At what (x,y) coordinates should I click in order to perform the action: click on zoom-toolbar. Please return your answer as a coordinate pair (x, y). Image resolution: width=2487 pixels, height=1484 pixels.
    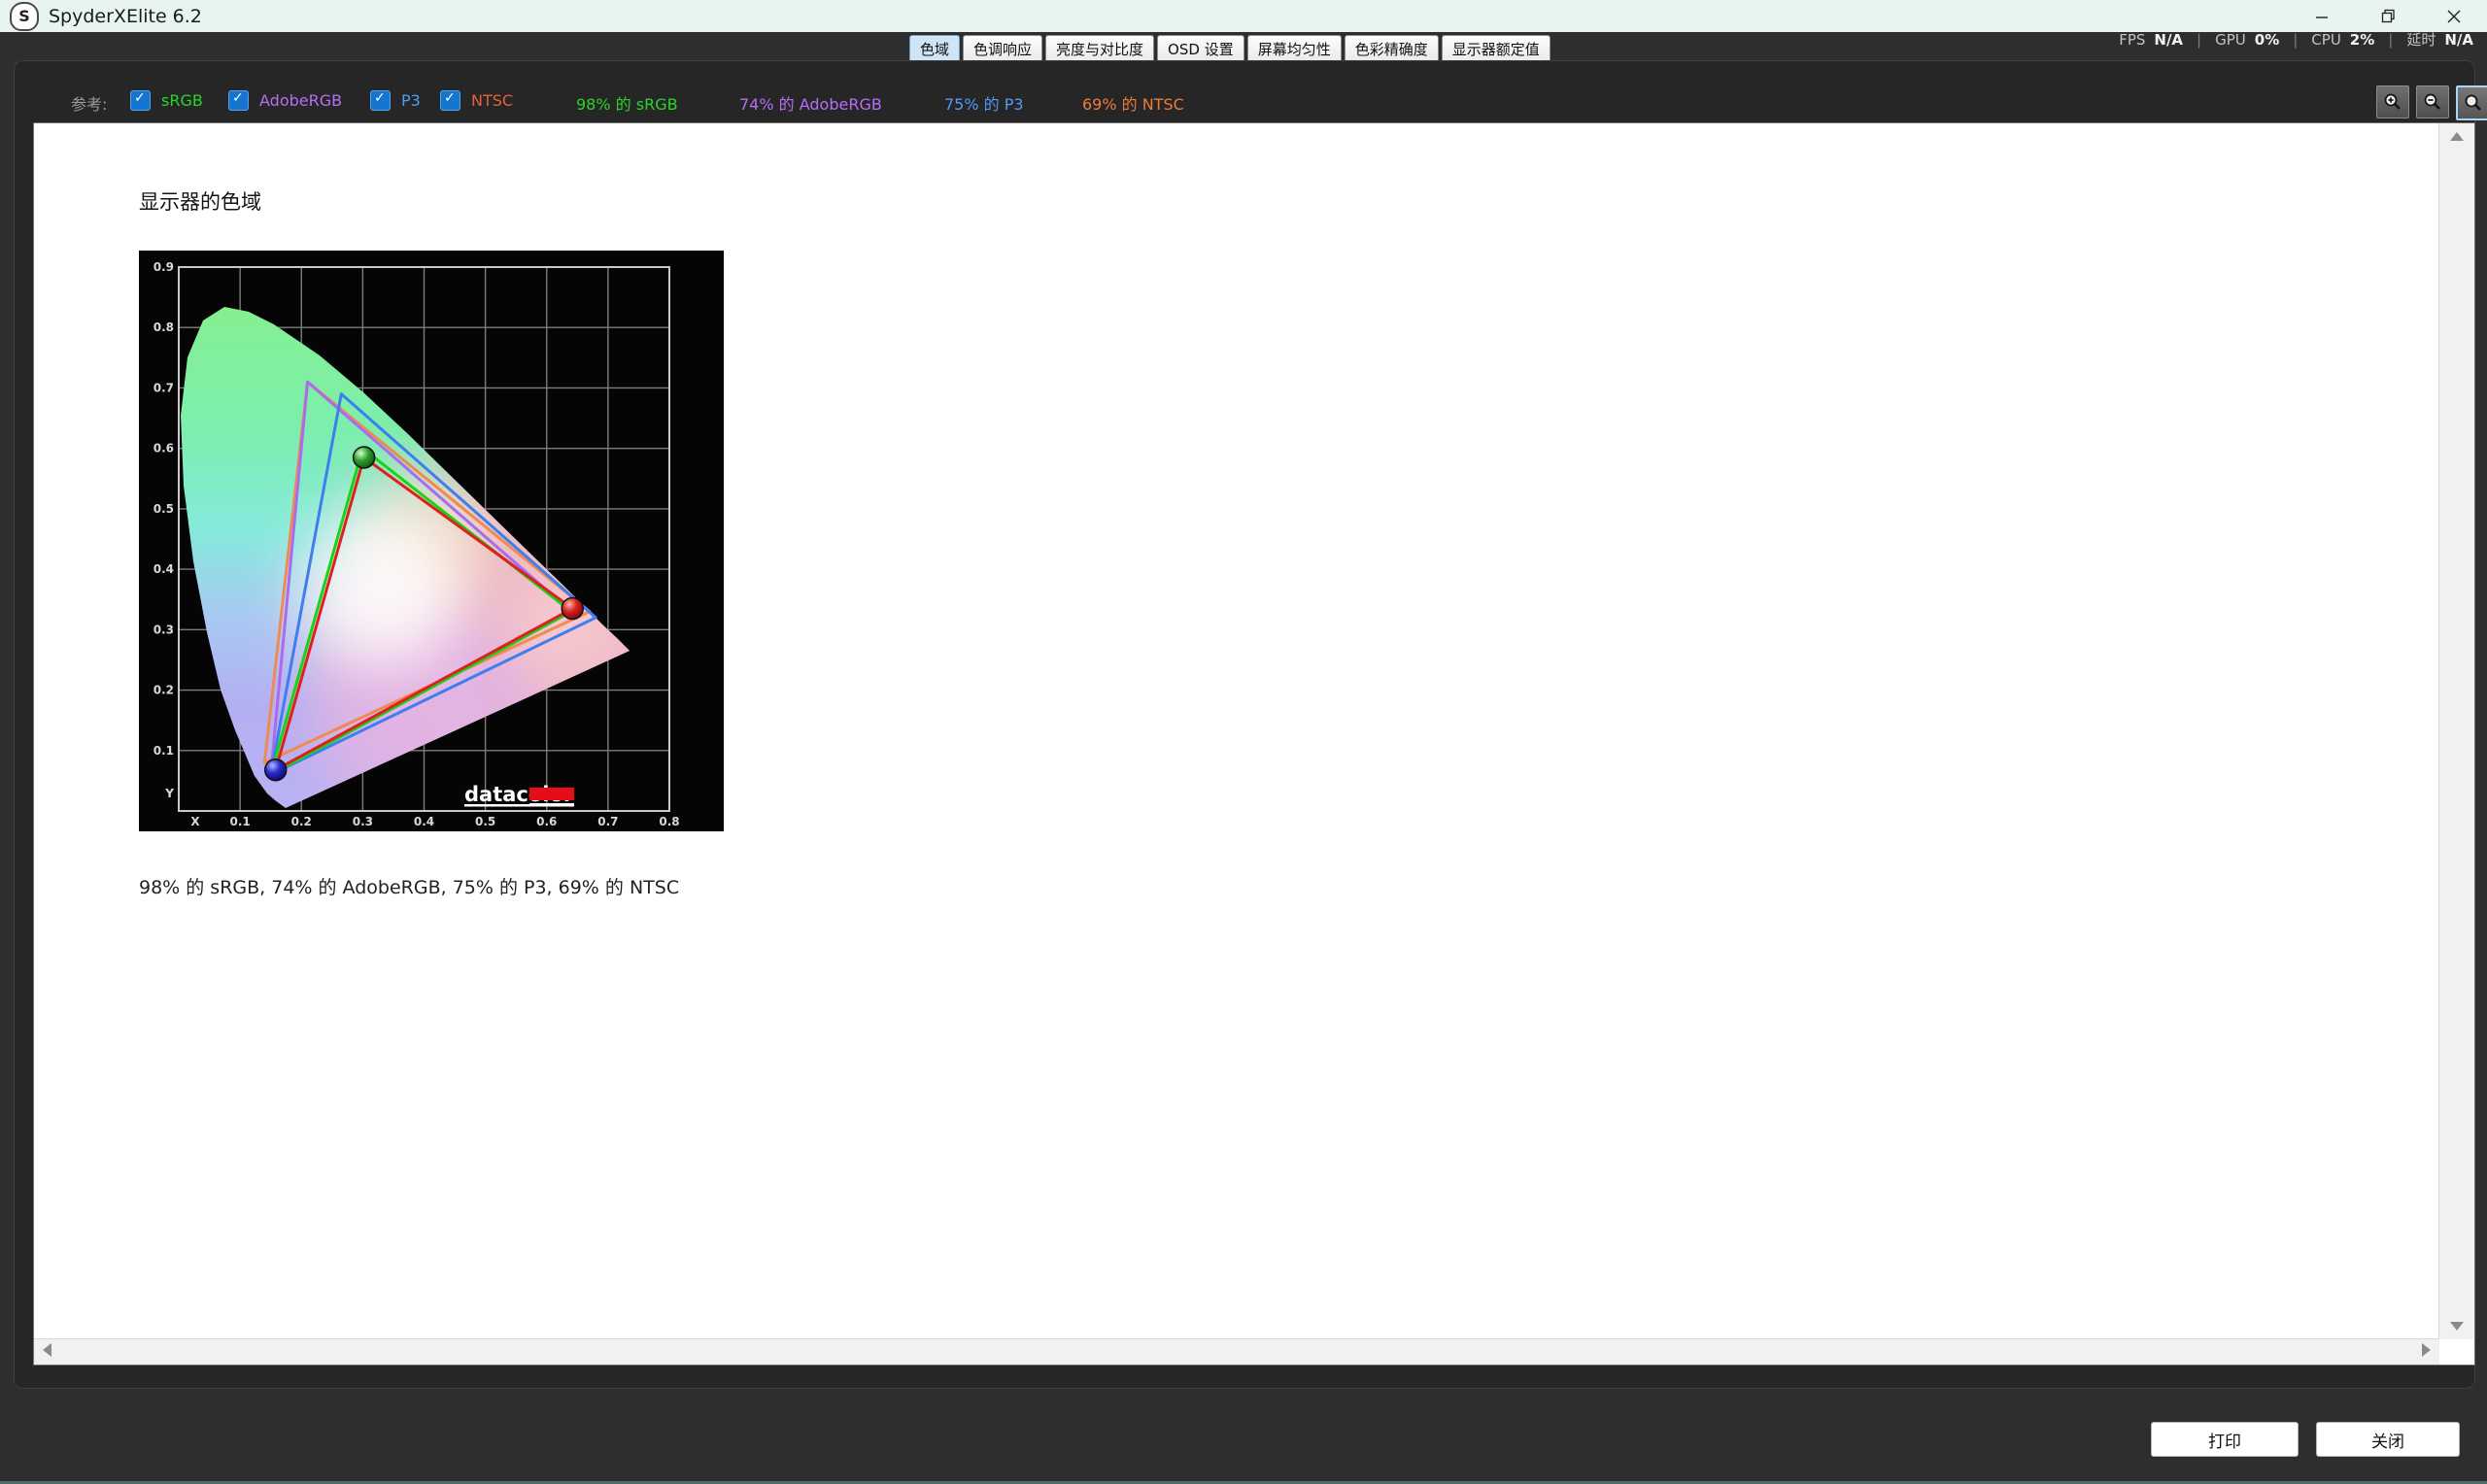
    Looking at the image, I should click on (2431, 102).